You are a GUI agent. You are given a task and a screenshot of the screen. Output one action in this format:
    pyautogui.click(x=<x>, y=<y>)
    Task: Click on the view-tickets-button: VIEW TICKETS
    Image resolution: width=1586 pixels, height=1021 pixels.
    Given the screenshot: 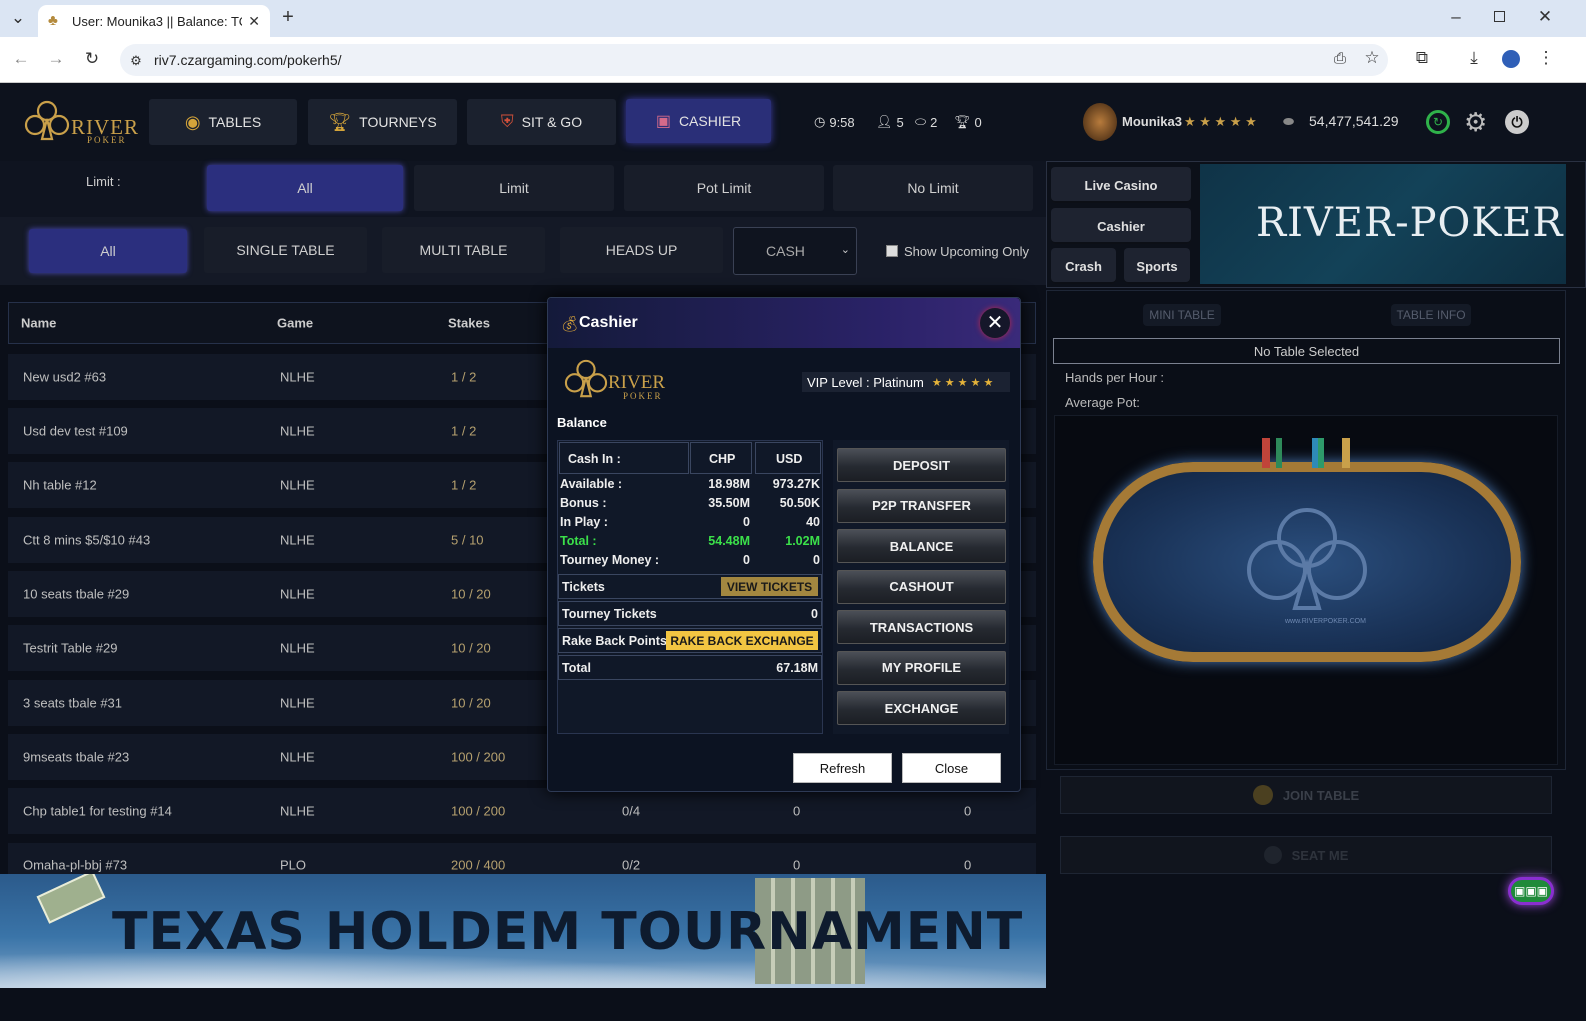 What is the action you would take?
    pyautogui.click(x=769, y=586)
    